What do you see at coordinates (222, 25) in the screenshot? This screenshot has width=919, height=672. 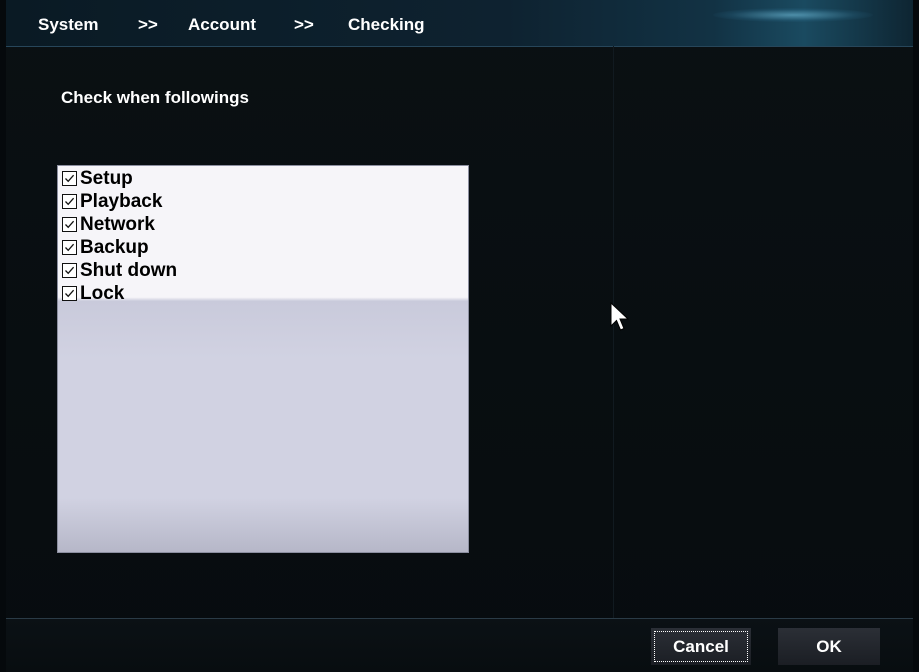 I see `breadcrumb-account: Account` at bounding box center [222, 25].